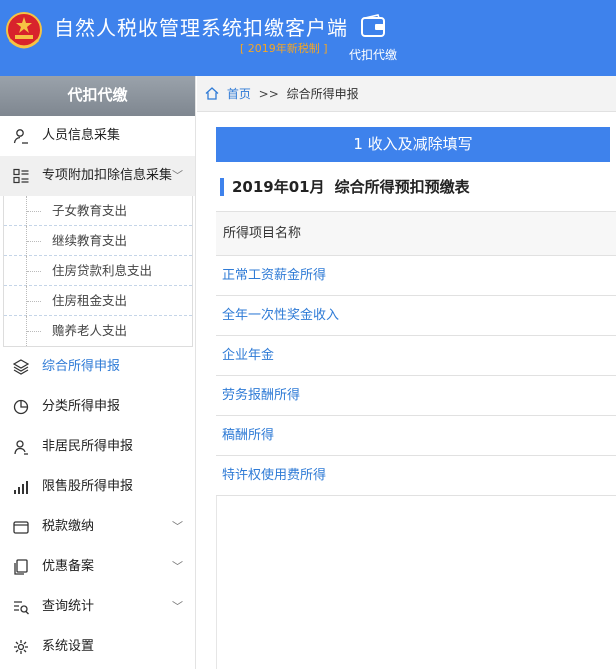  I want to click on sidebar-item-classified-income: 分类所得申报, so click(97, 407).